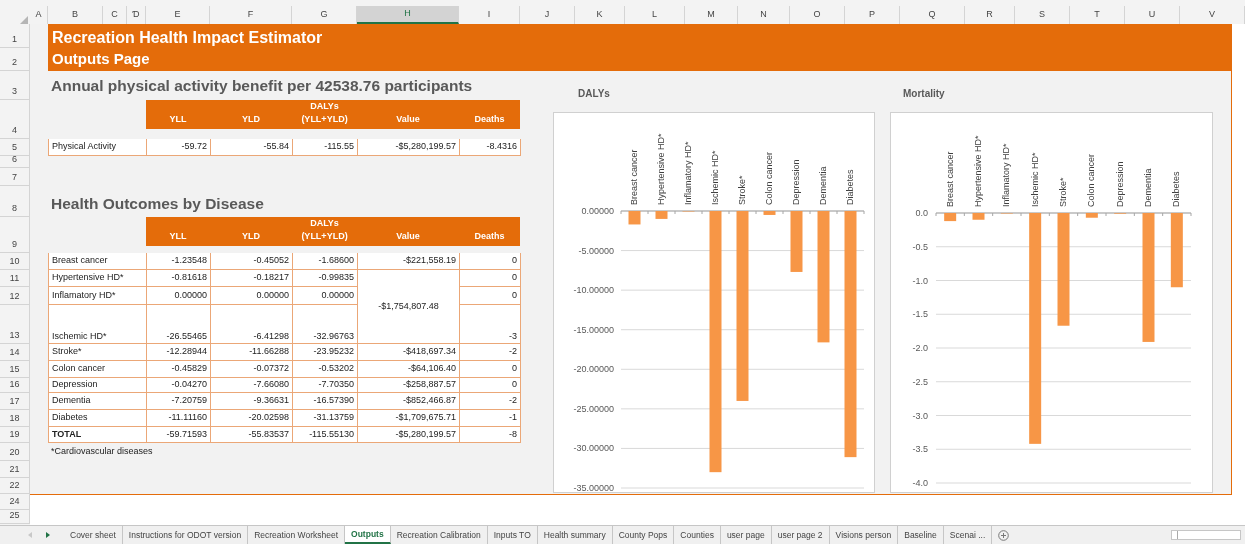 Image resolution: width=1245 pixels, height=544 pixels. I want to click on table-cell: -7.70350, so click(325, 385).